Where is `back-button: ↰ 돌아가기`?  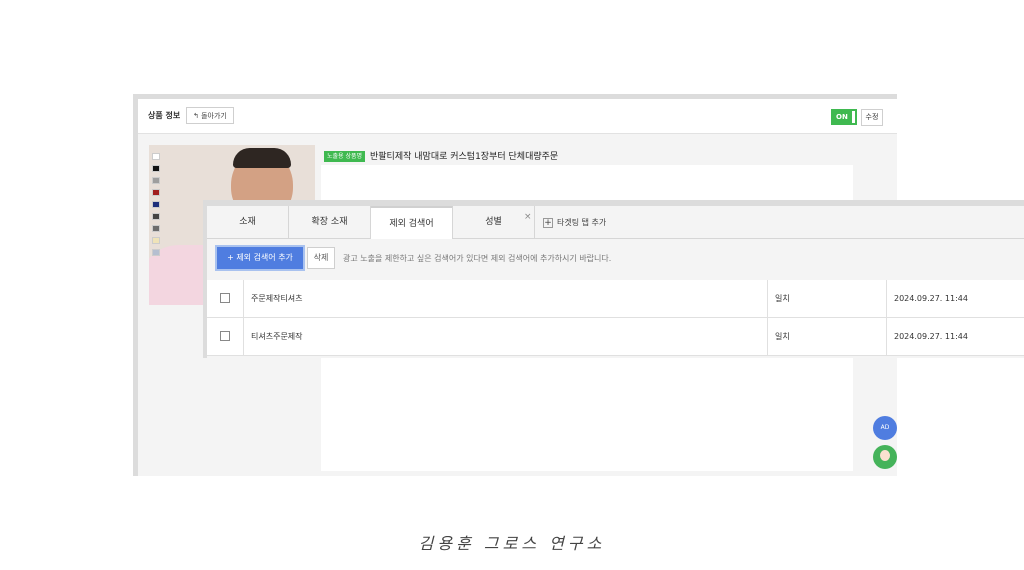 back-button: ↰ 돌아가기 is located at coordinates (210, 115).